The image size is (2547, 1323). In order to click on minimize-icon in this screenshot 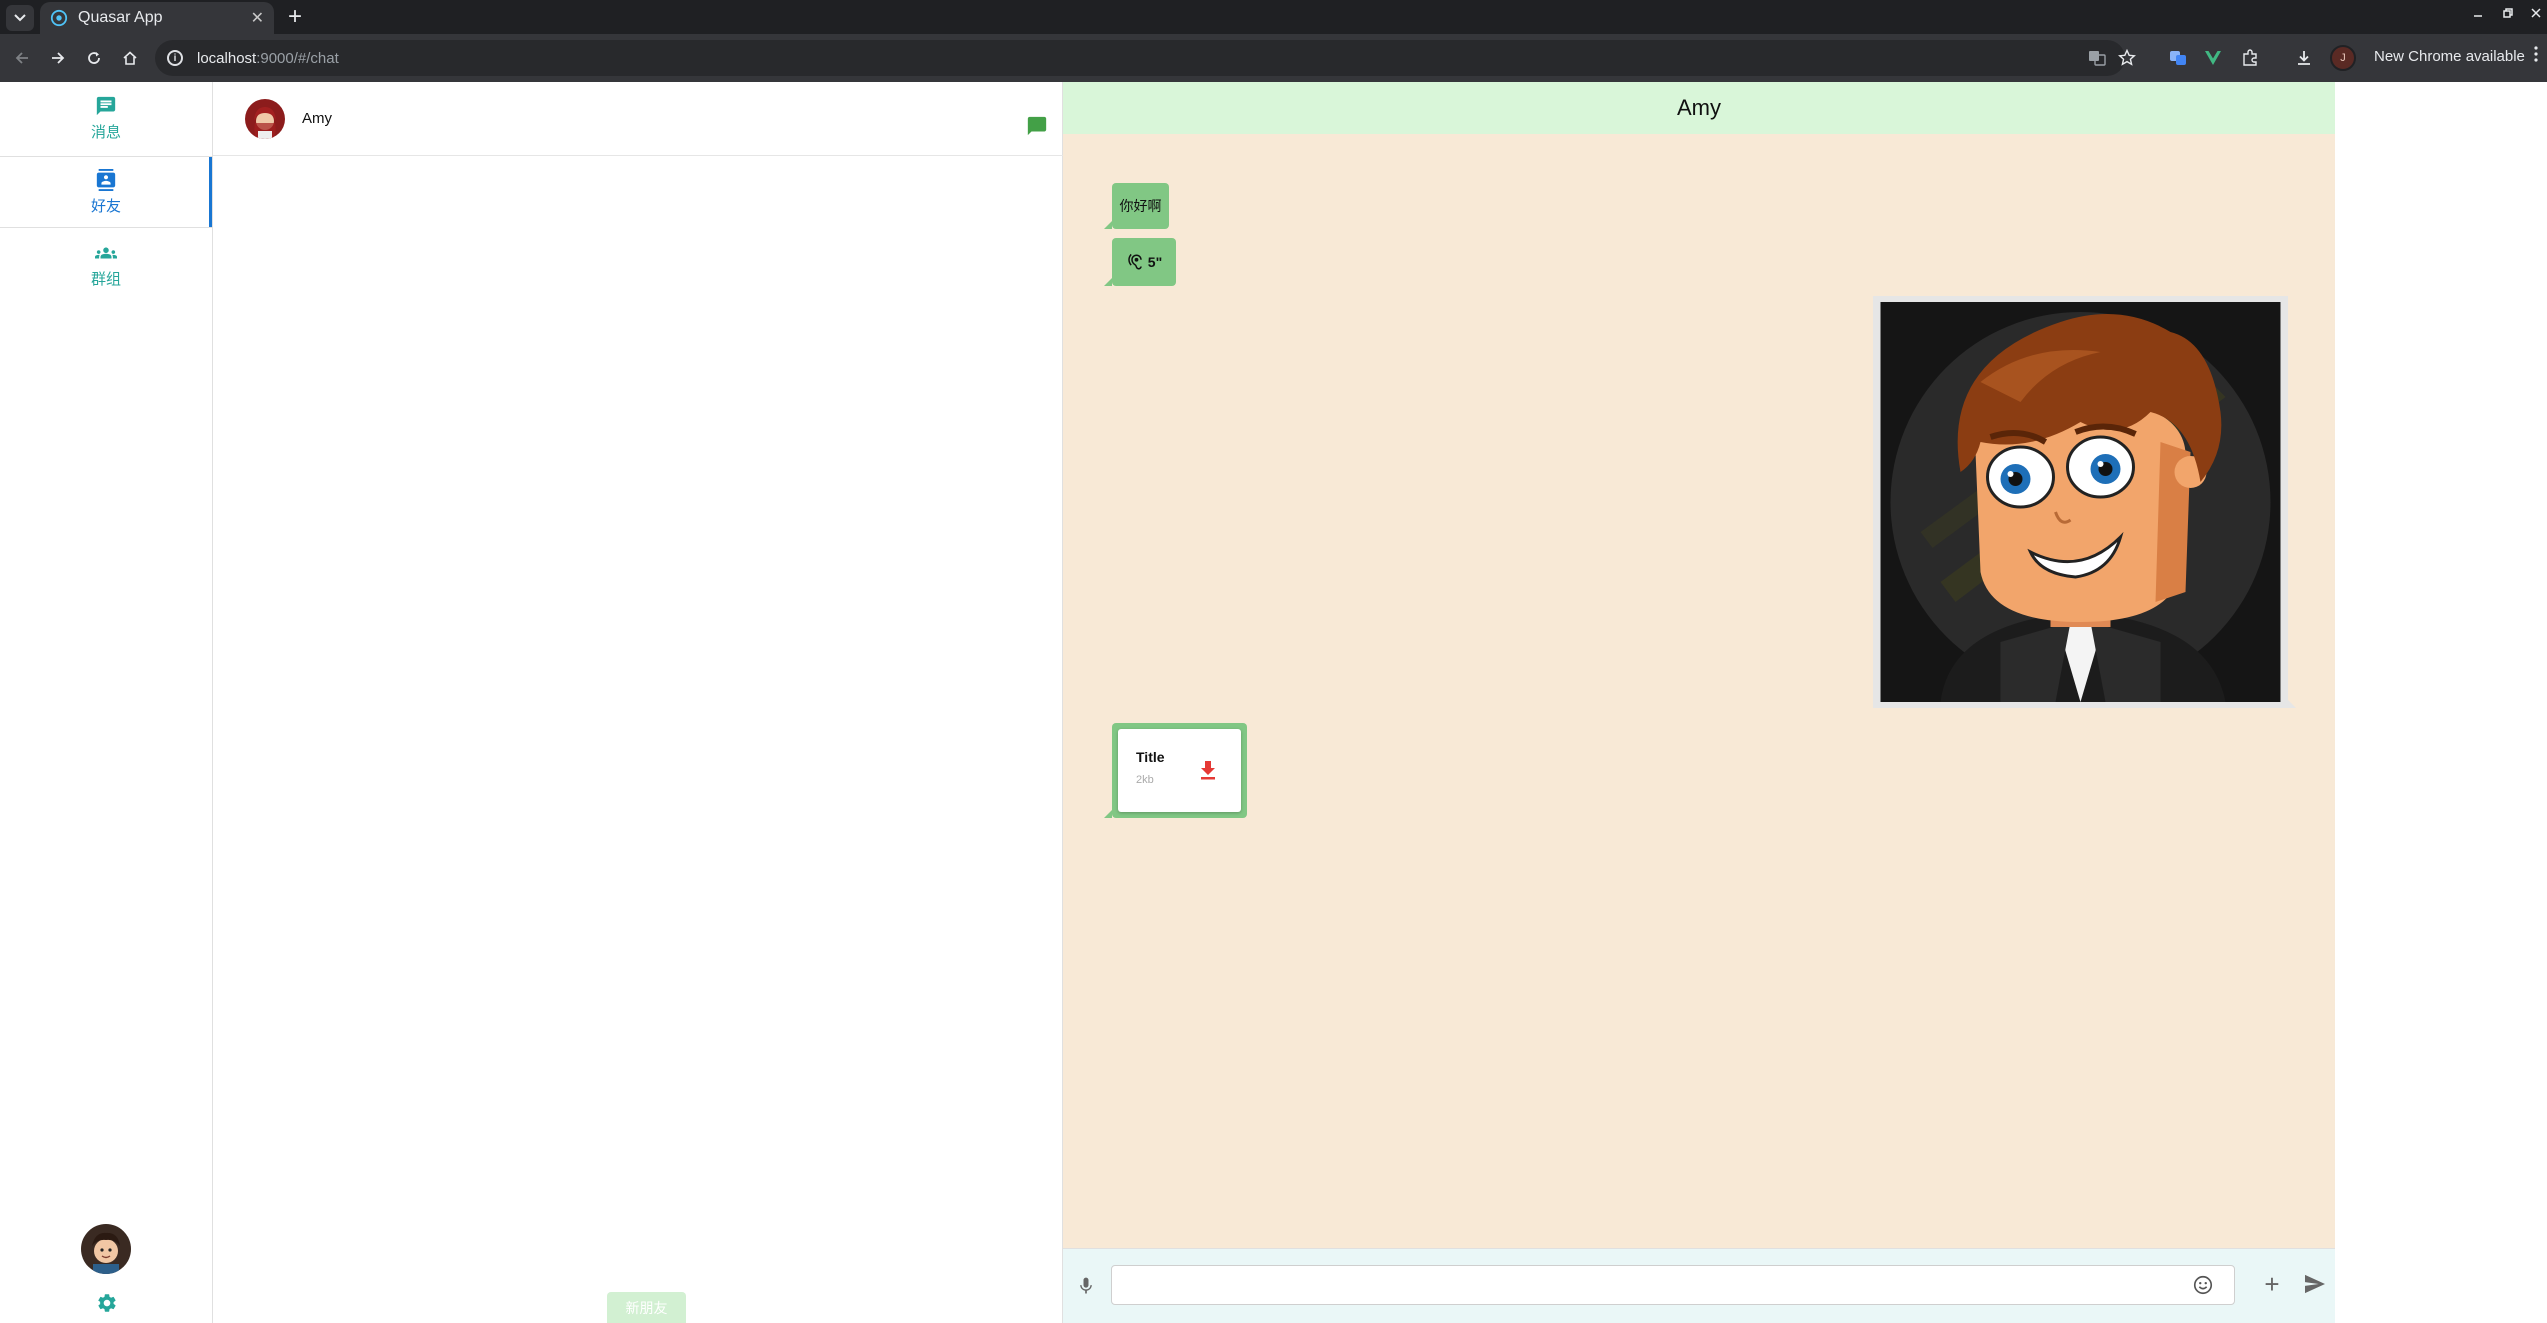, I will do `click(2478, 15)`.